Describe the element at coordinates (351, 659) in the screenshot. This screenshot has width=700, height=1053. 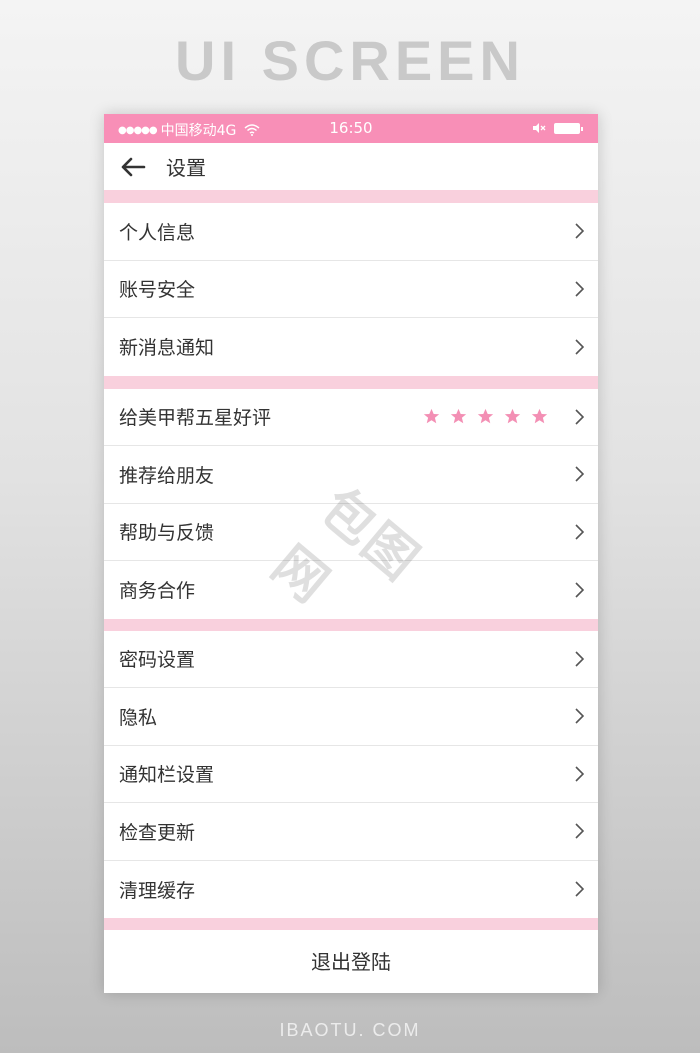
I see `row-password-settings: 密码设置` at that location.